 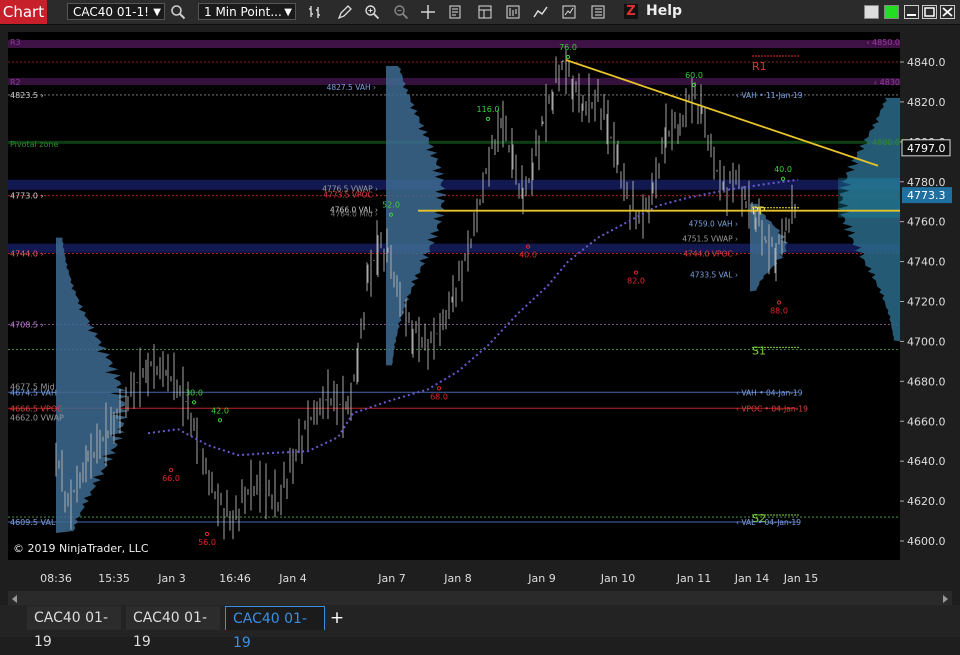 What do you see at coordinates (947, 12) in the screenshot?
I see `close-icon` at bounding box center [947, 12].